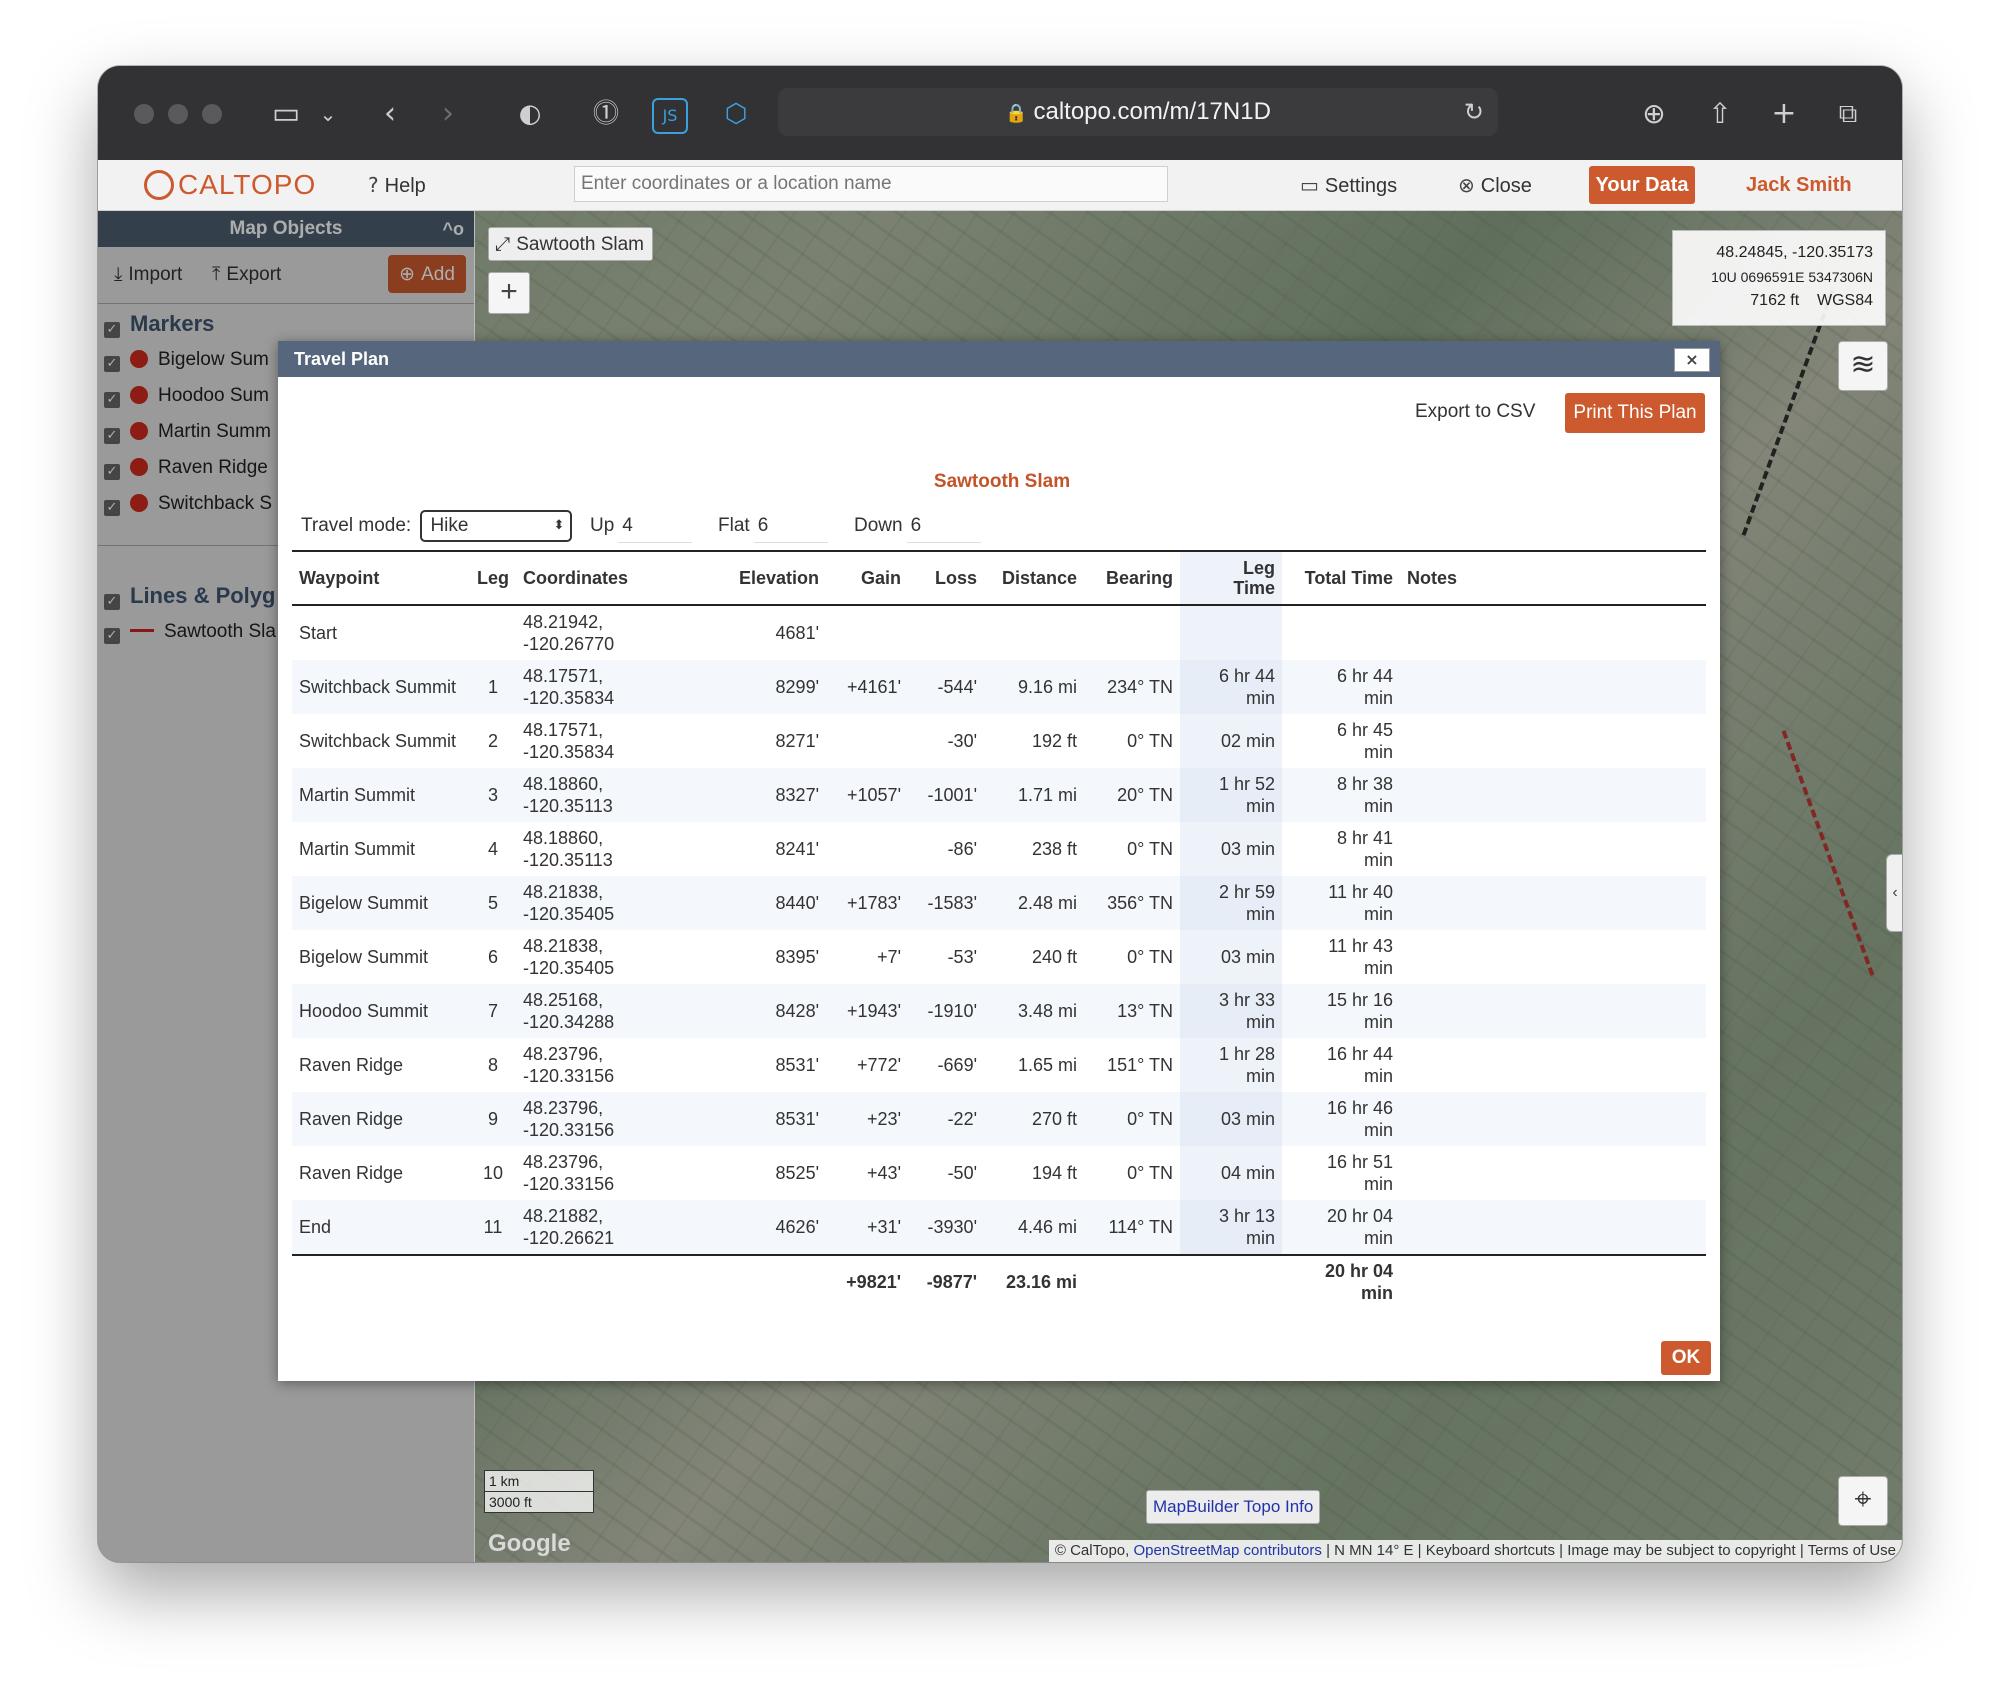  Describe the element at coordinates (1792, 277) in the screenshot. I see `utm-readout: 10U 0696591E 5347306N` at that location.